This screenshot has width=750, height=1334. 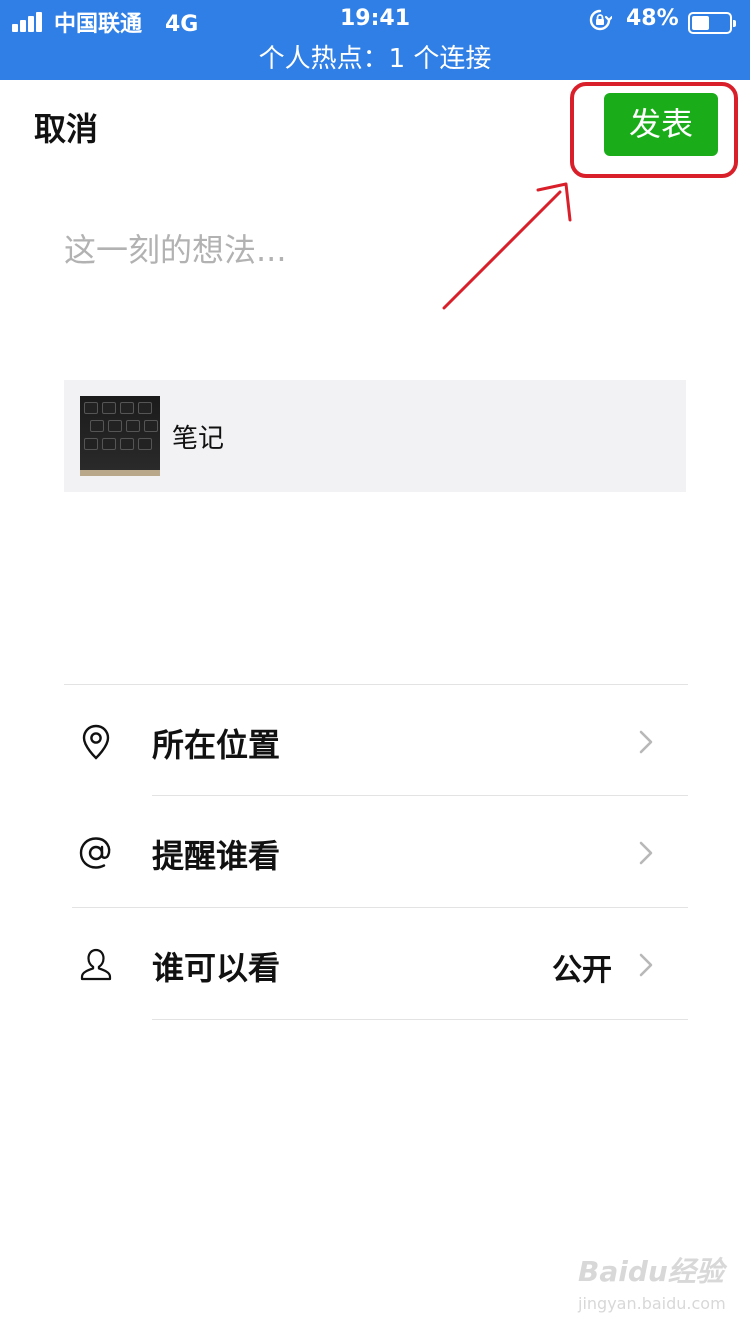 What do you see at coordinates (420, 1019) in the screenshot?
I see `options-bottom-divider` at bounding box center [420, 1019].